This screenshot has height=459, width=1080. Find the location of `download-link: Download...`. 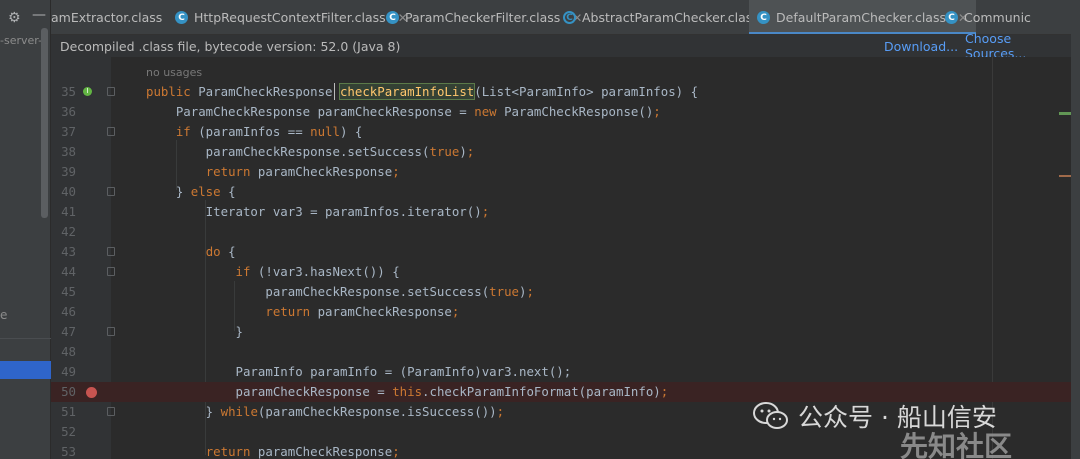

download-link: Download... is located at coordinates (921, 46).